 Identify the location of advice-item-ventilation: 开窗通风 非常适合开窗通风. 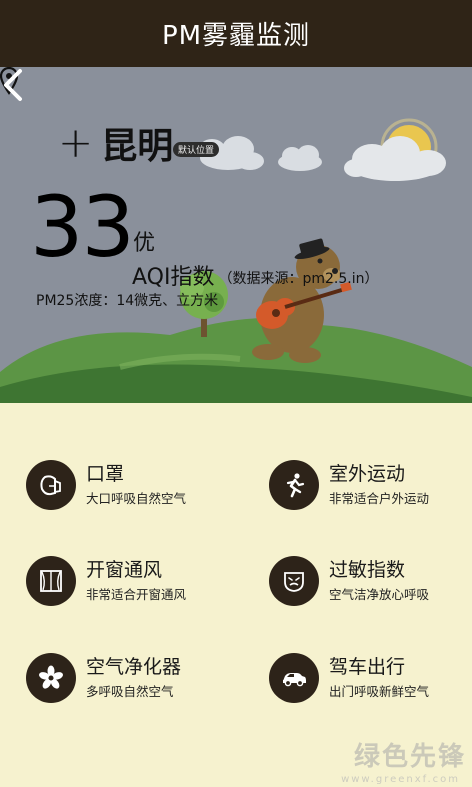
(106, 581).